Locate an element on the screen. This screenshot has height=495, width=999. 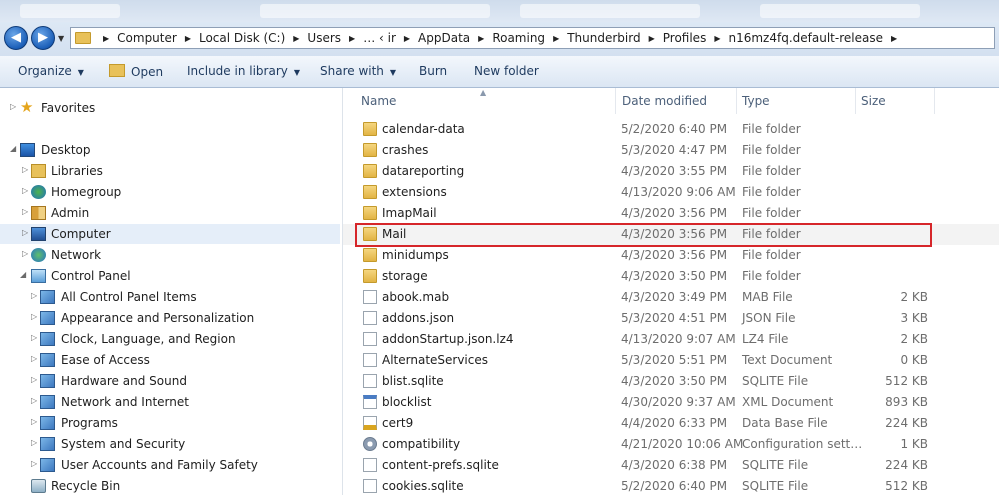
breadcrumb-item: Users is located at coordinates (324, 38).